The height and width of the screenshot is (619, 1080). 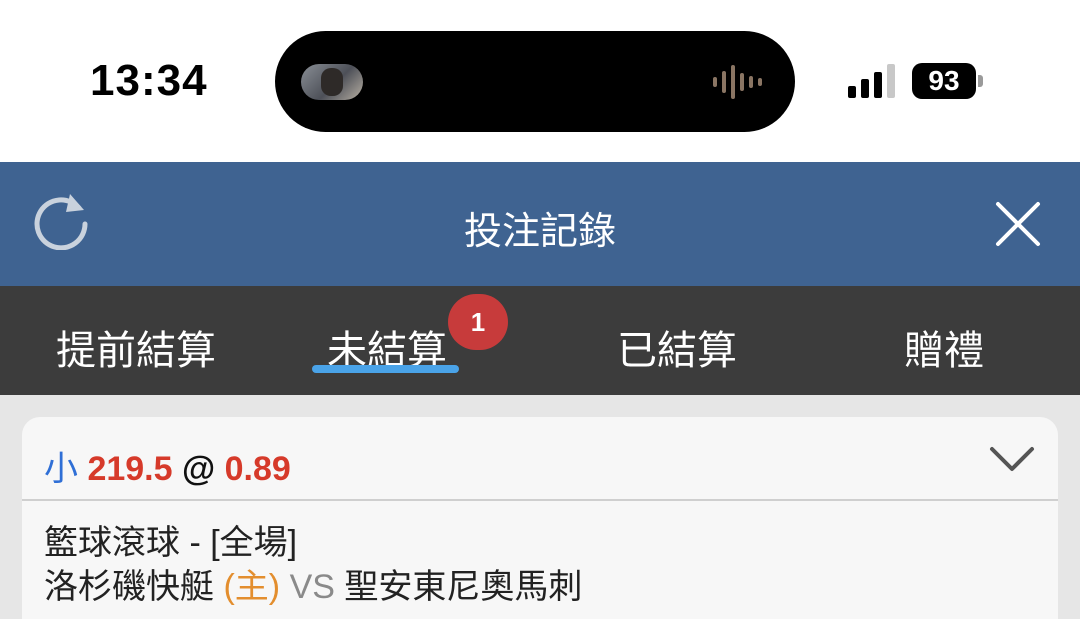 What do you see at coordinates (332, 82) in the screenshot?
I see `media-thumbnail-icon` at bounding box center [332, 82].